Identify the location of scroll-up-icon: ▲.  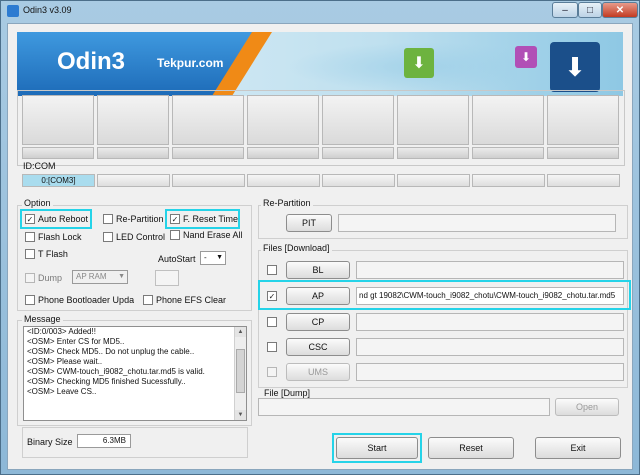
(240, 332).